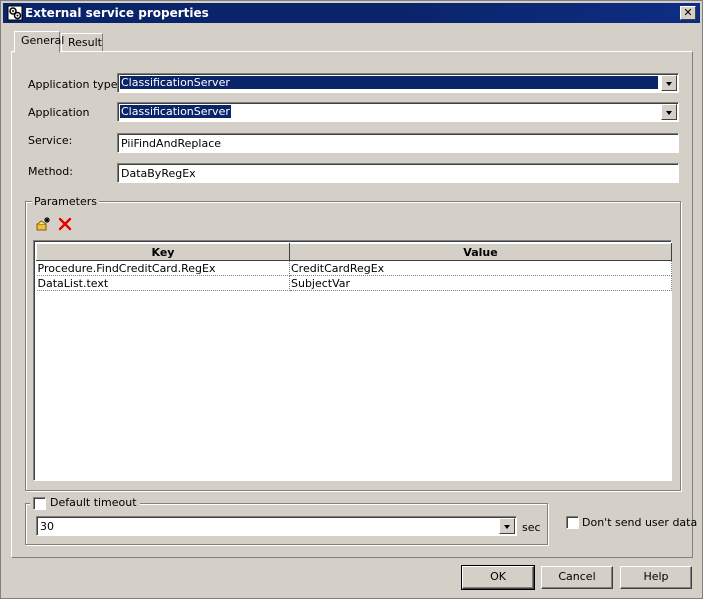  I want to click on application-type-select: ClassificationServer, so click(398, 83).